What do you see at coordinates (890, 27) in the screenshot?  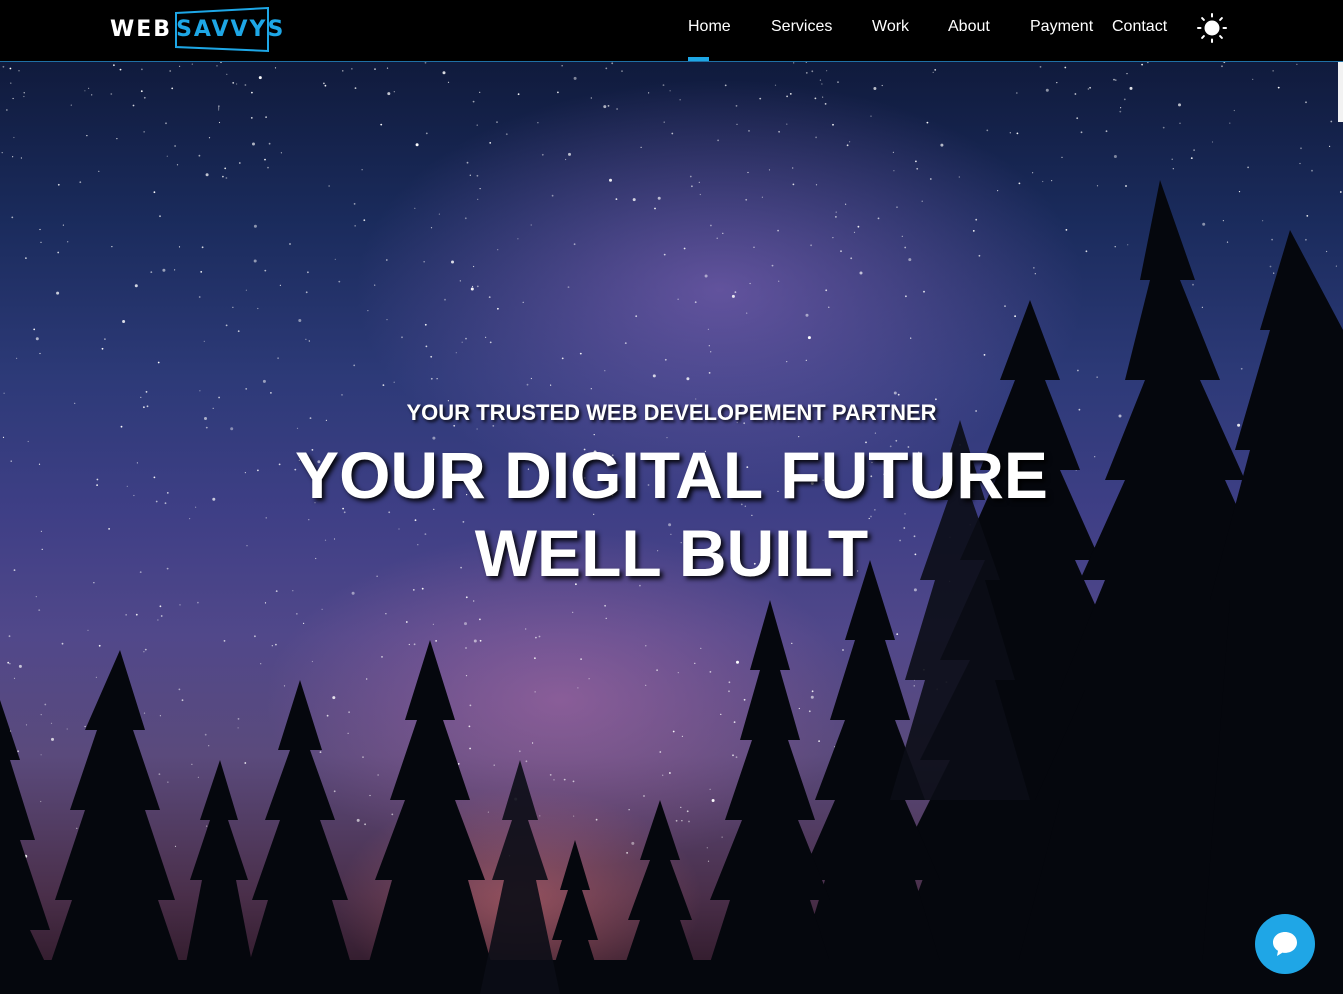 I see `nav-work: Work` at bounding box center [890, 27].